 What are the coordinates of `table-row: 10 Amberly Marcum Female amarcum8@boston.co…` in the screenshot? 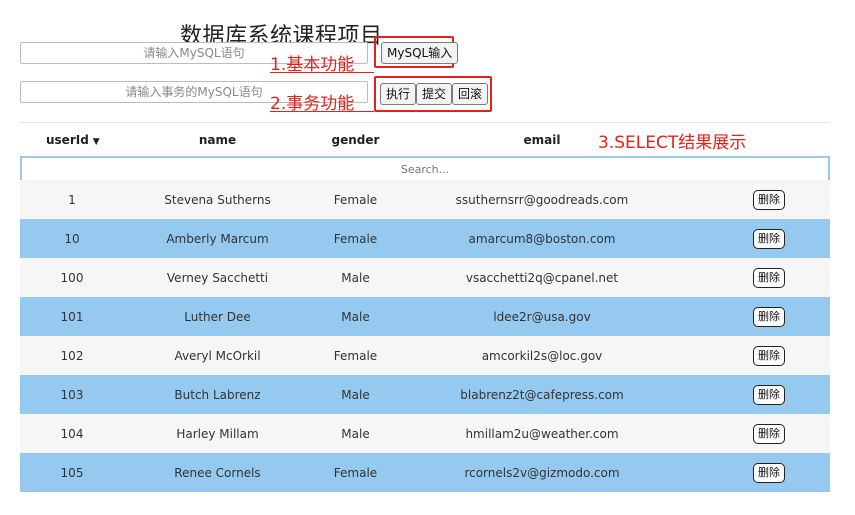 It's located at (425, 238).